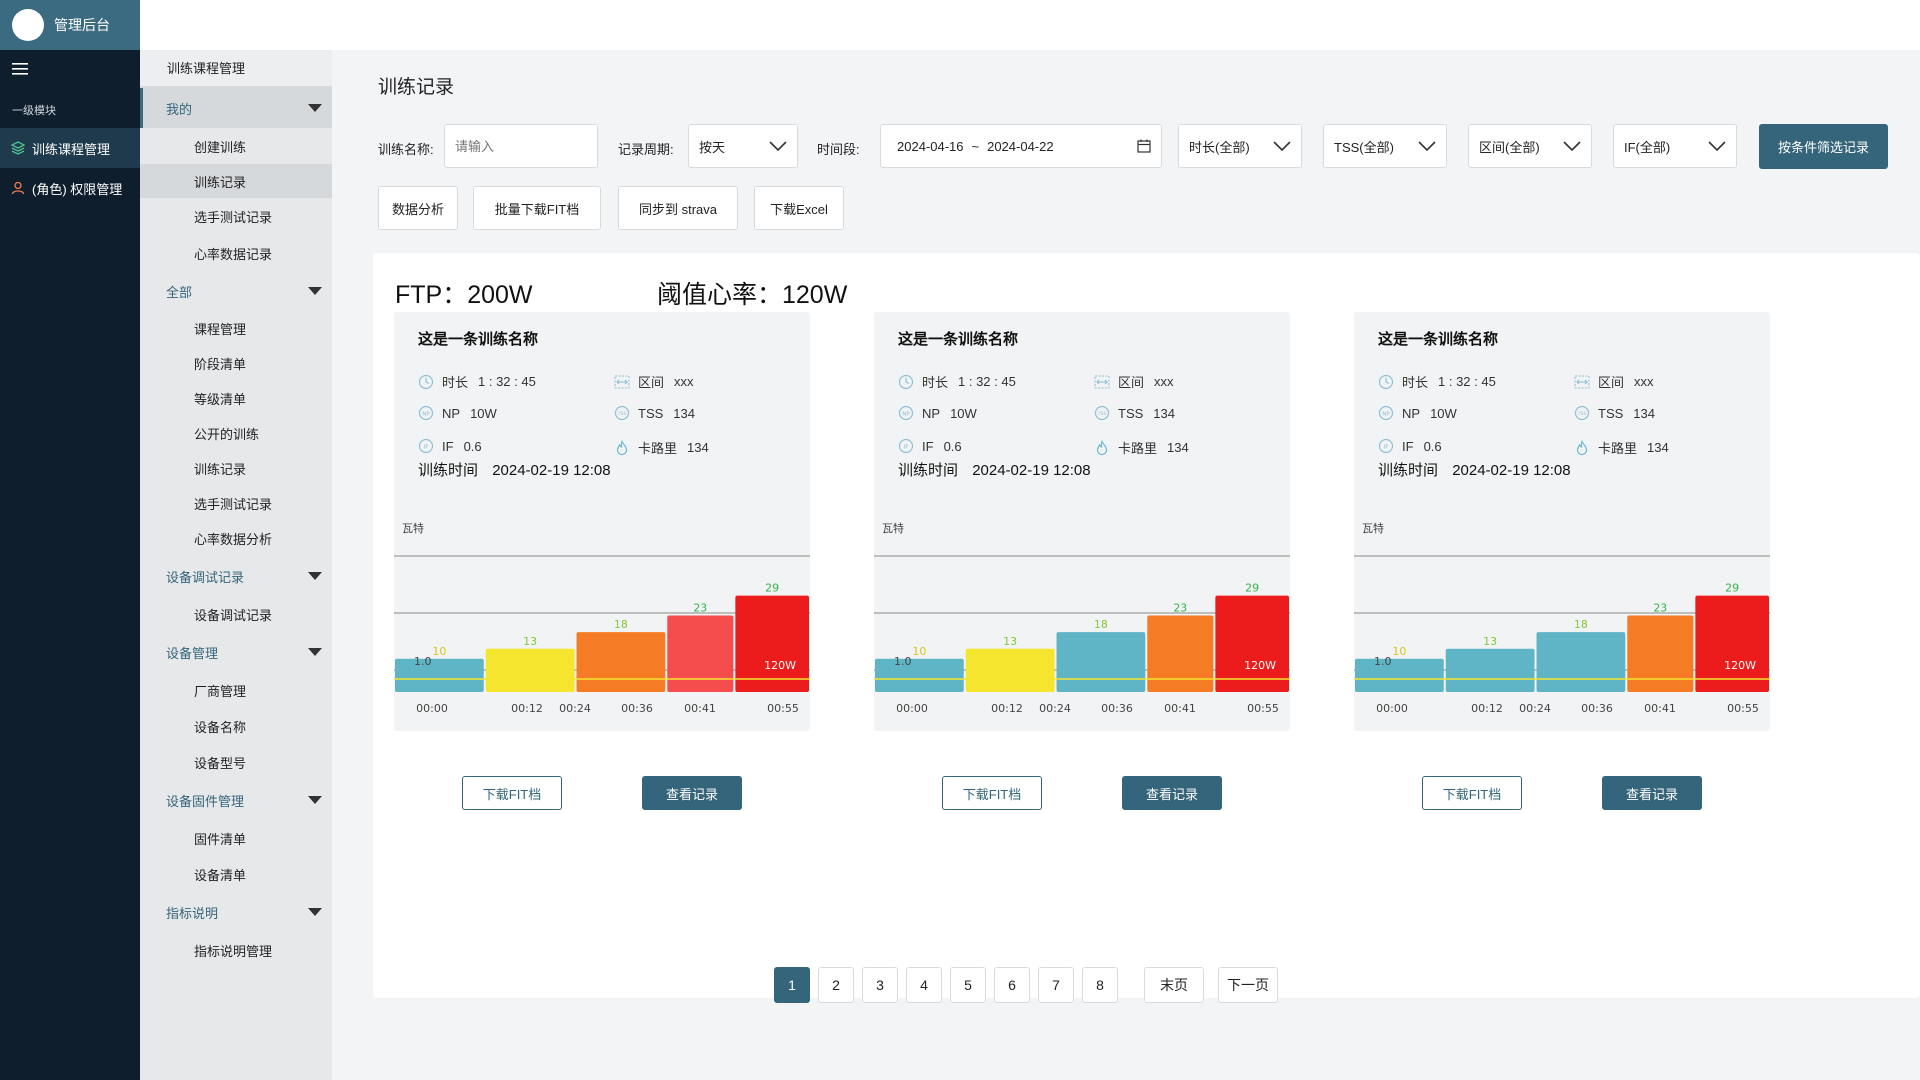  I want to click on submenu-item: 固件清单, so click(236, 838).